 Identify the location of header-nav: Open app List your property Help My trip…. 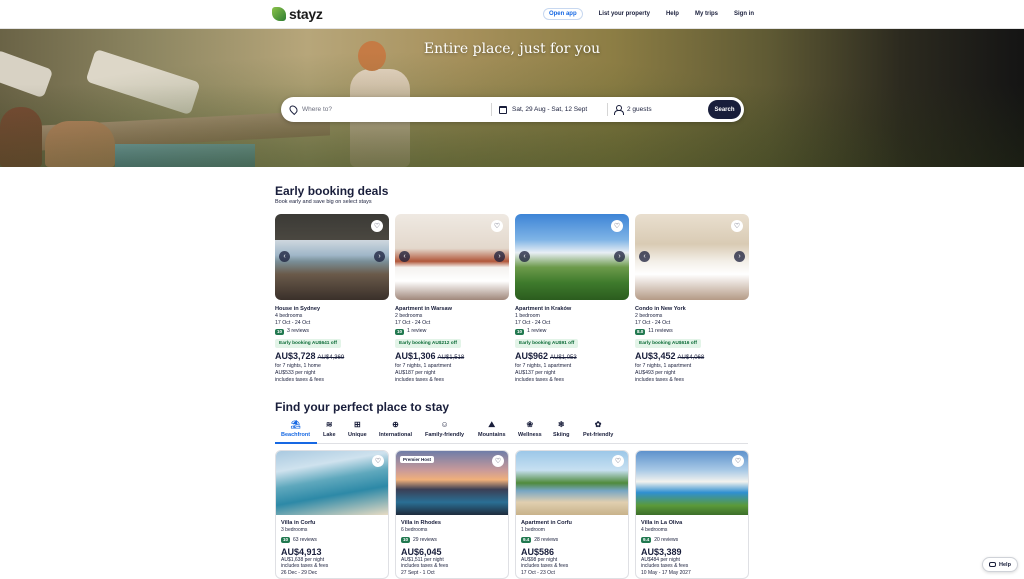
(648, 14).